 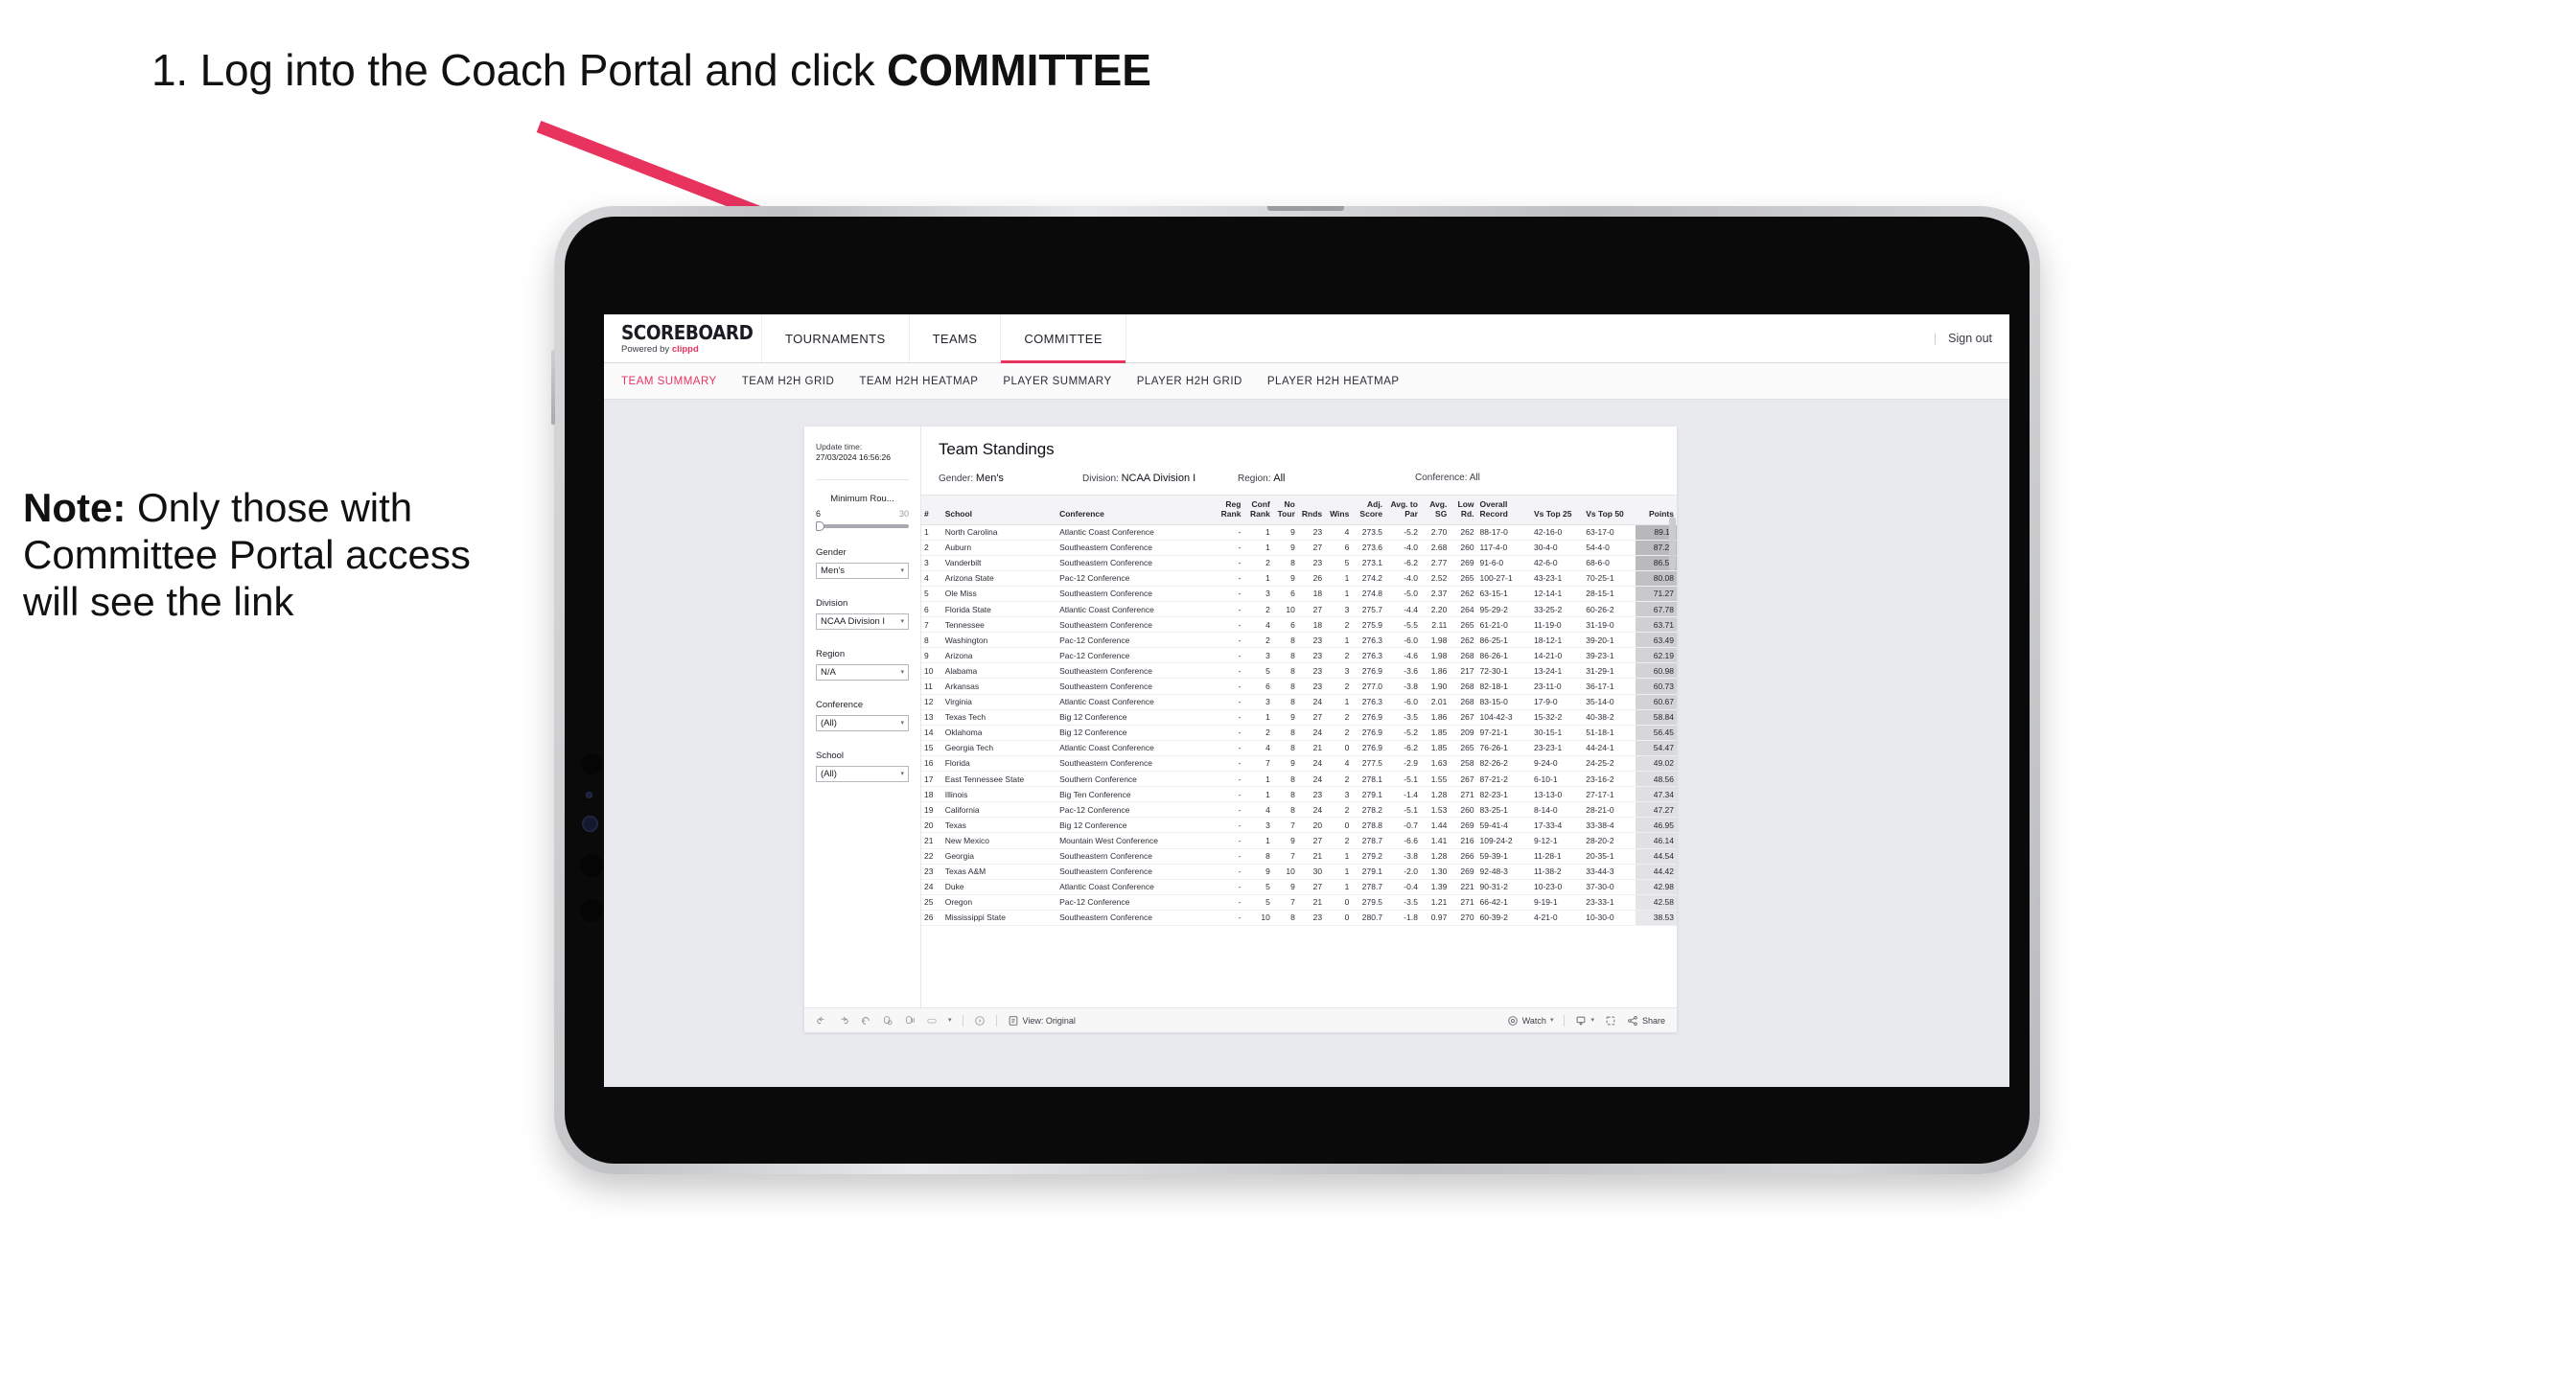 I want to click on tab-player-h2h-grid: PLAYER H2H GRID, so click(x=1189, y=382).